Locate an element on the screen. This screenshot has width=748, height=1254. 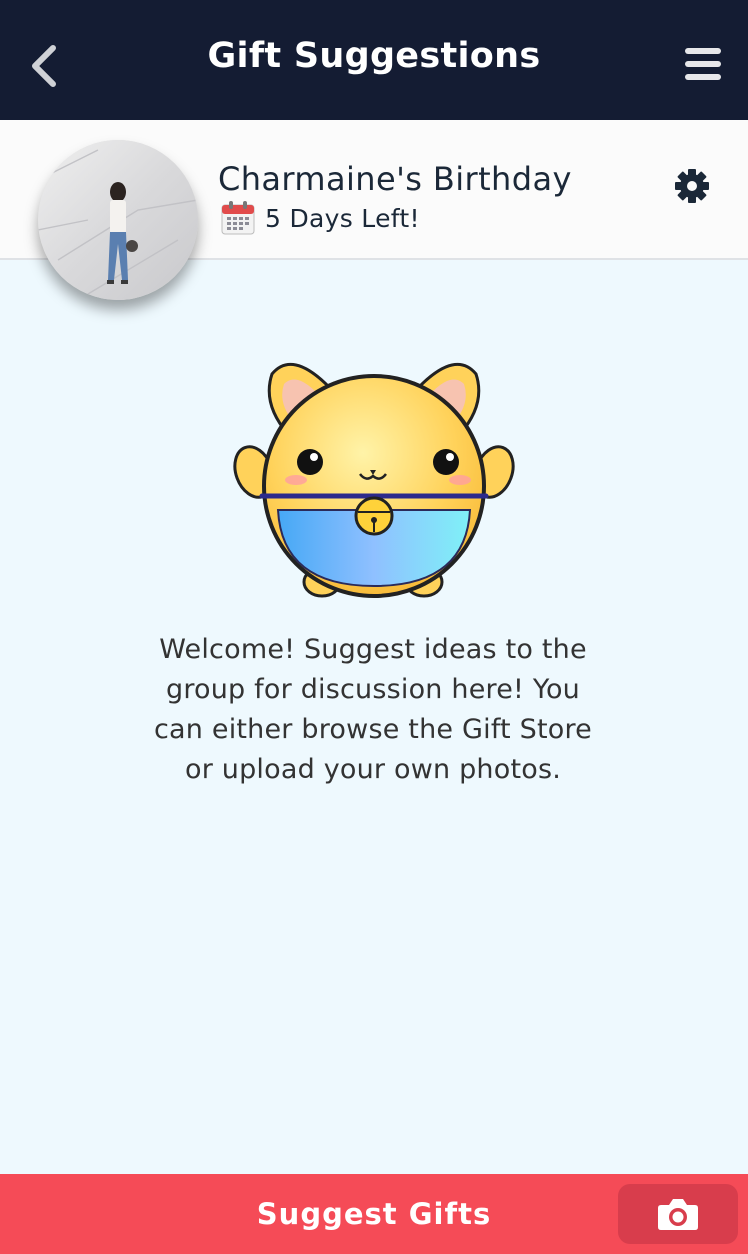
countdown: 5 Days Left! is located at coordinates (320, 218).